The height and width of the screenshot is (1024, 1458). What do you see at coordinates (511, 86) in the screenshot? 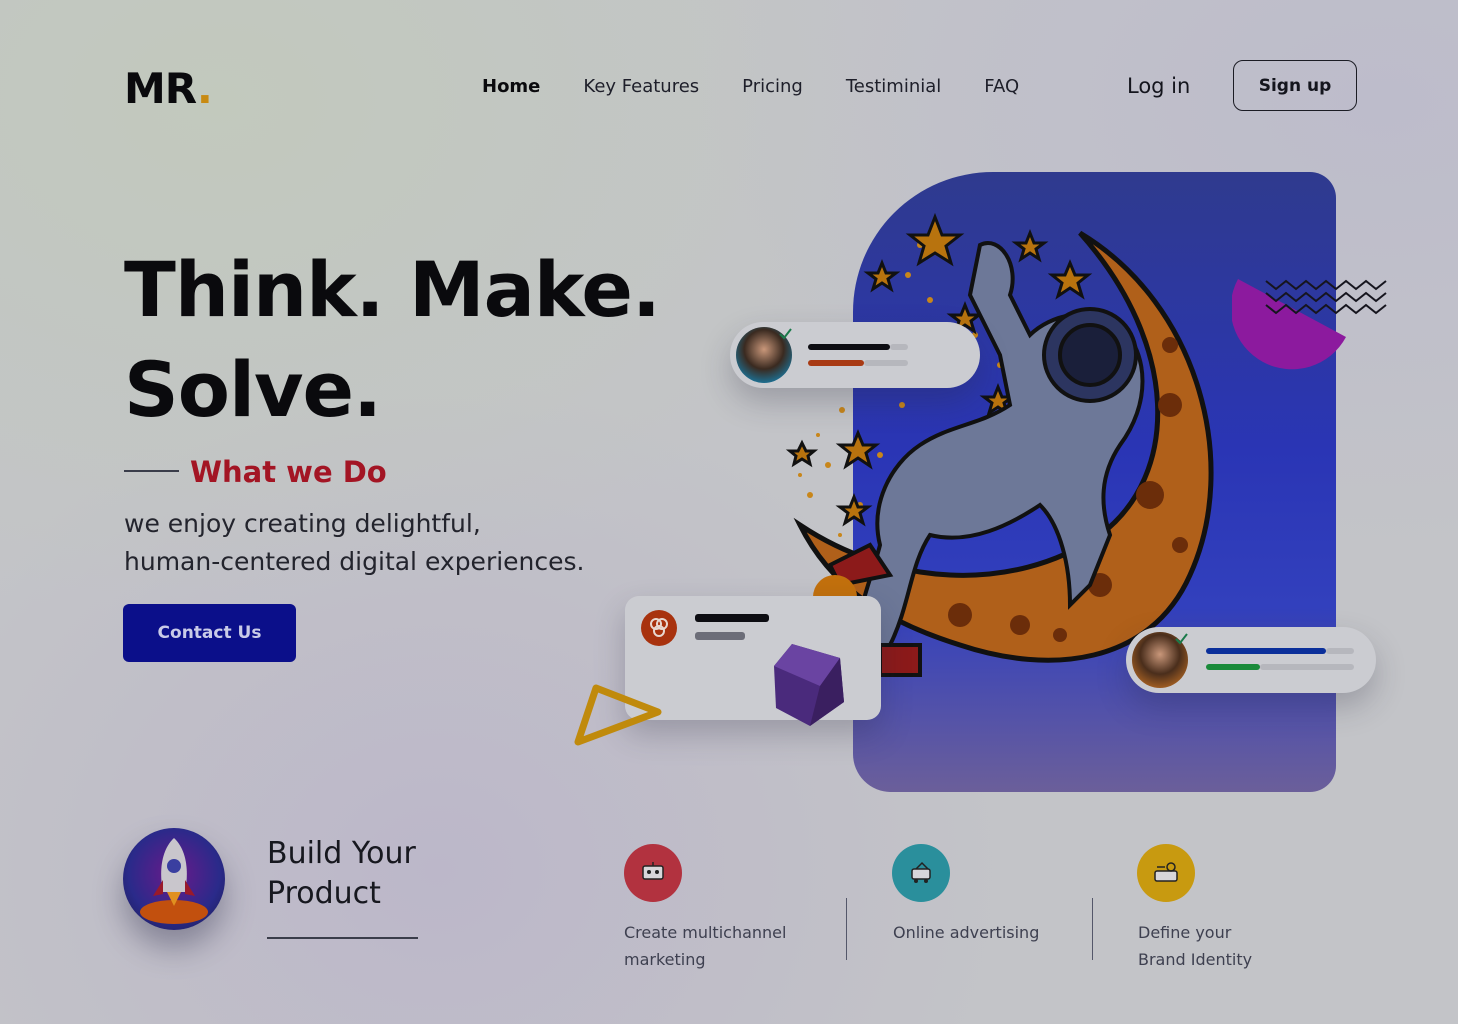
I see `nav-home: Home` at bounding box center [511, 86].